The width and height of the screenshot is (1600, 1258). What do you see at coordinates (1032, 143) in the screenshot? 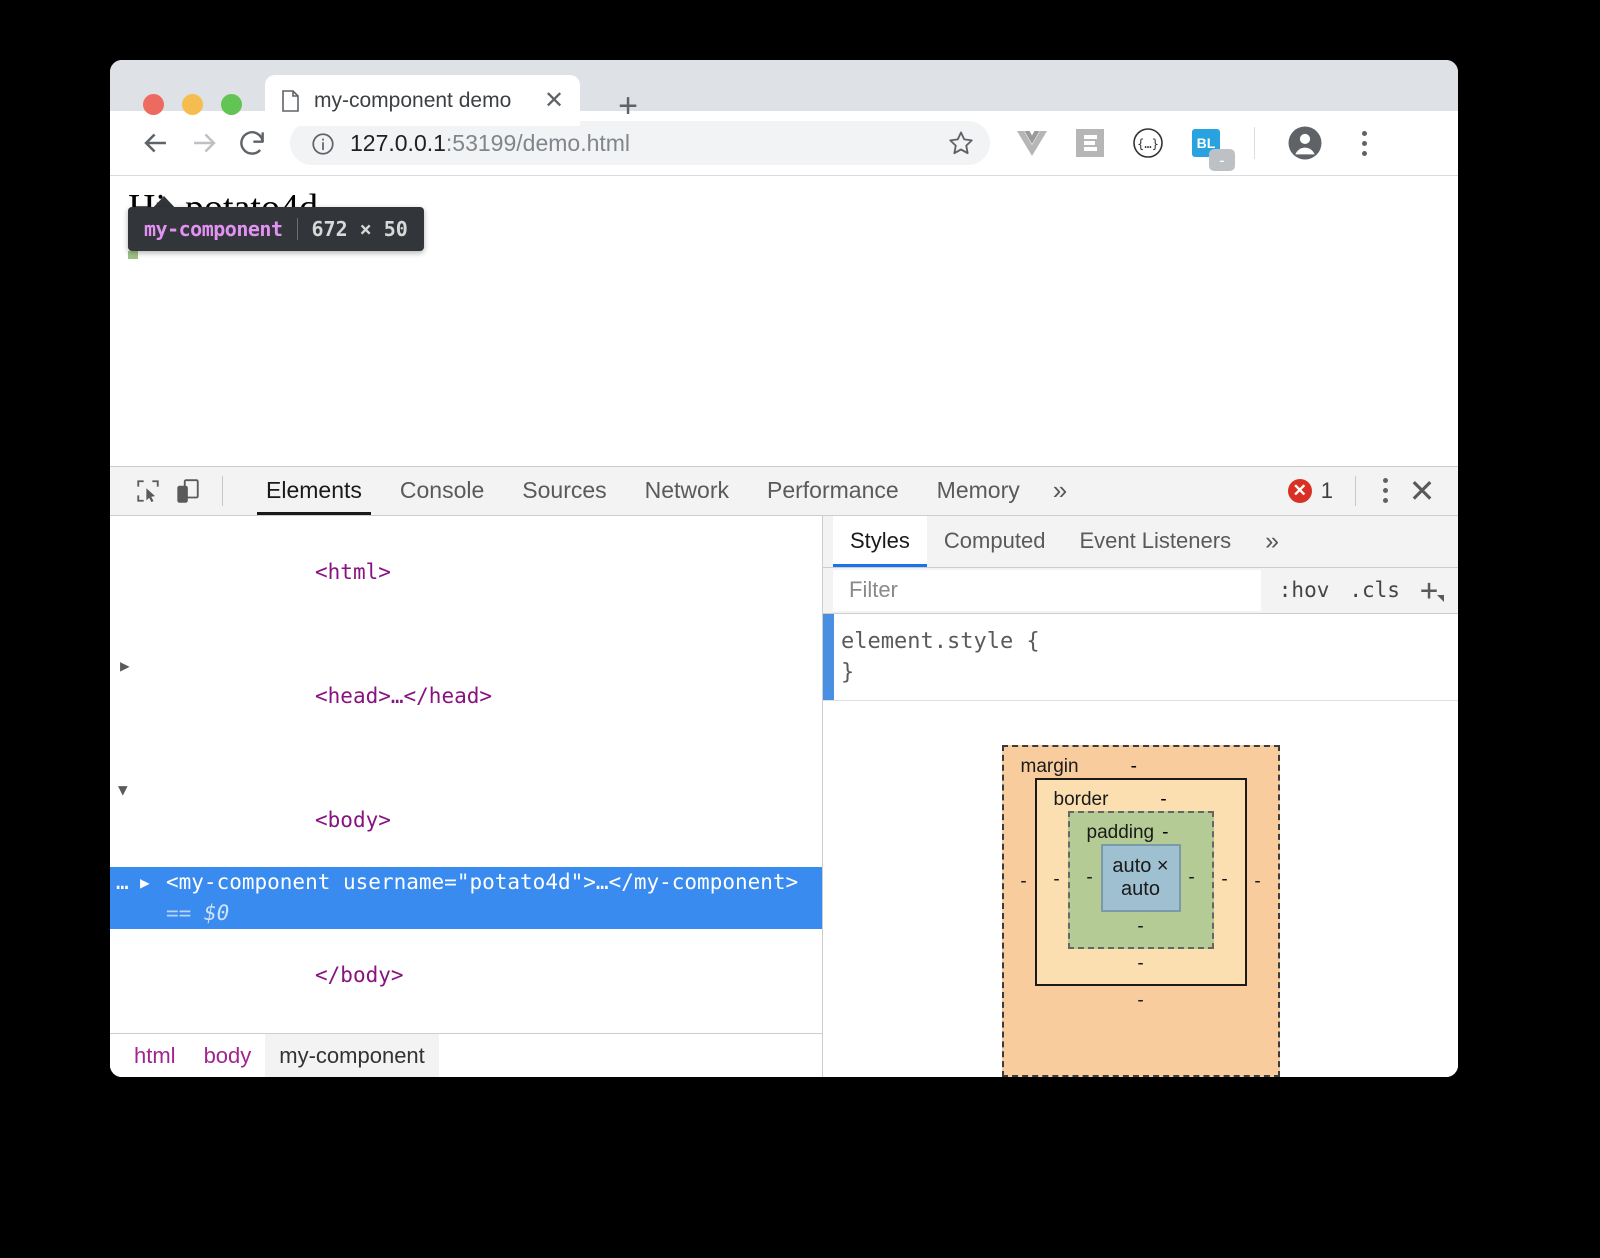
I see `vue-devtools-extension-icon` at bounding box center [1032, 143].